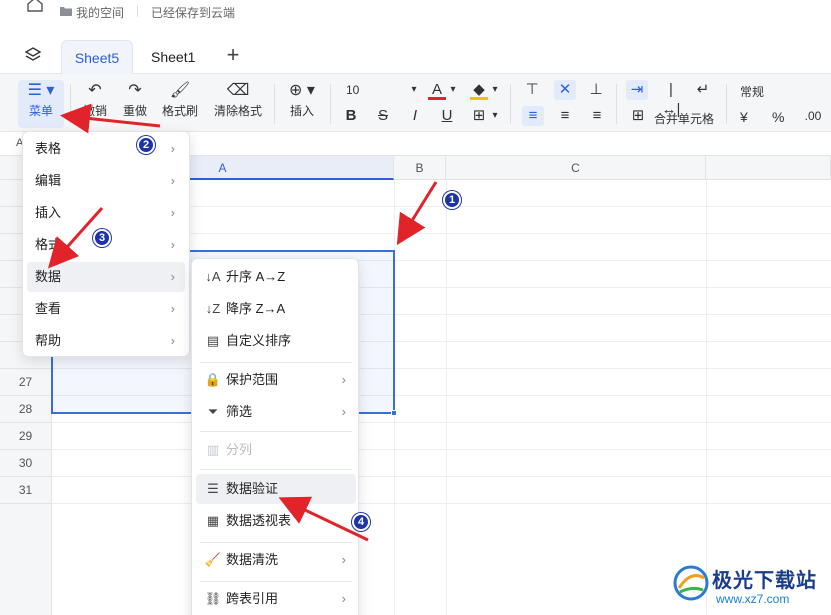  I want to click on percent-button: %, so click(778, 117).